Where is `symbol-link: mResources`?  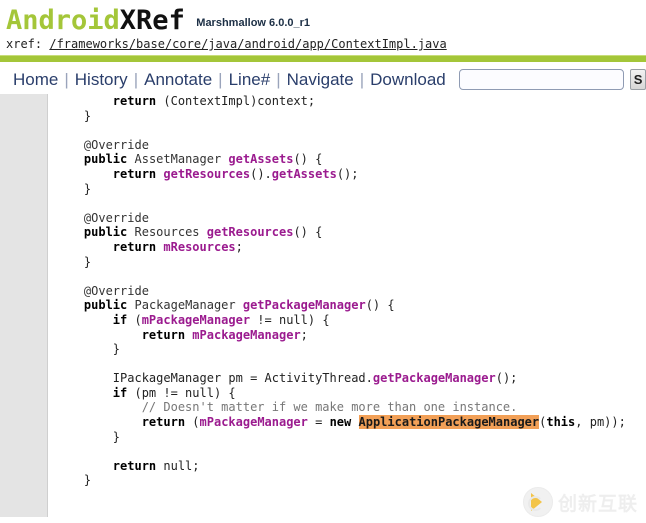
symbol-link: mResources is located at coordinates (199, 247).